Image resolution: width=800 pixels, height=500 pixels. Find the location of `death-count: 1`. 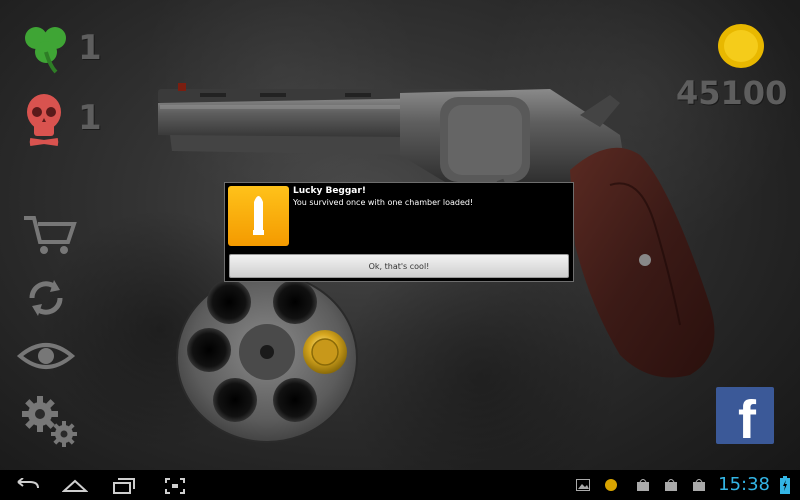

death-count: 1 is located at coordinates (90, 118).